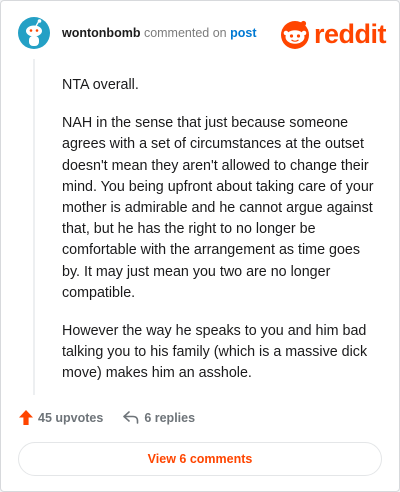 The image size is (400, 492). I want to click on upvote-button: 45 upvotes, so click(61, 417).